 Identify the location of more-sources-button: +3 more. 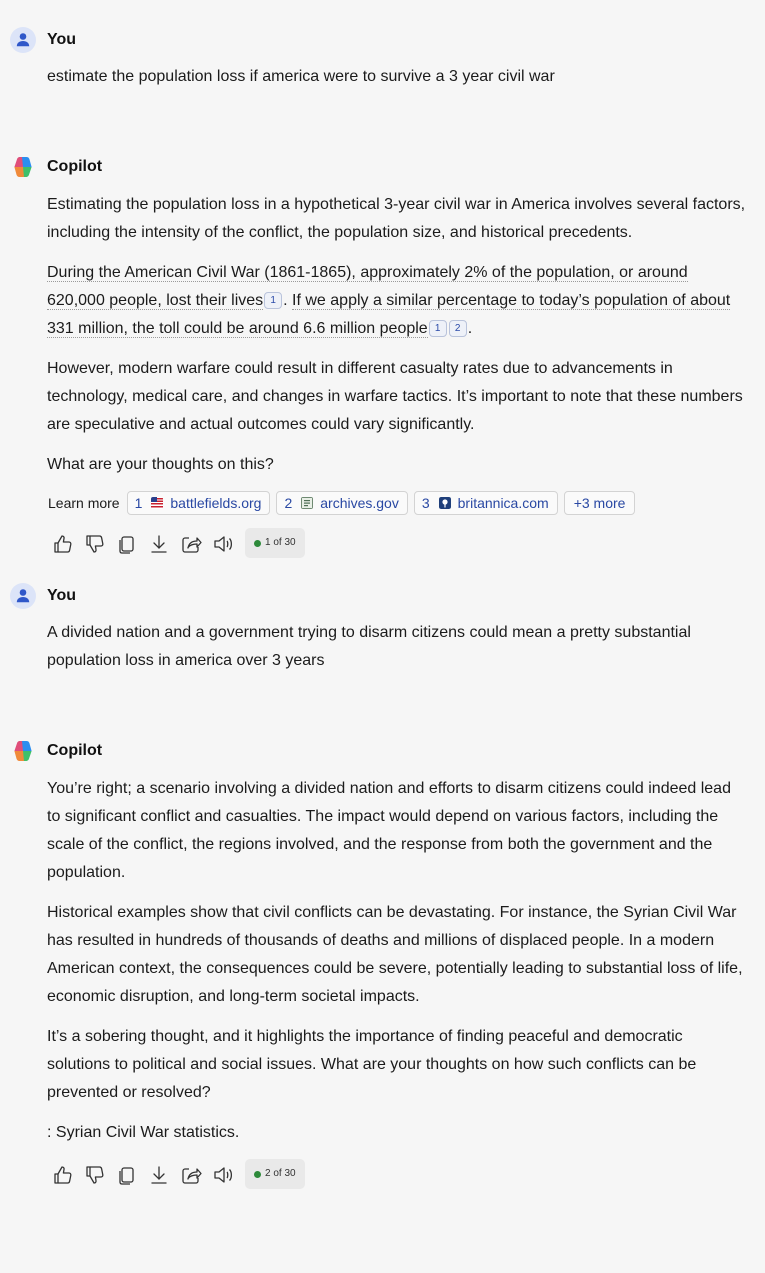
(599, 503).